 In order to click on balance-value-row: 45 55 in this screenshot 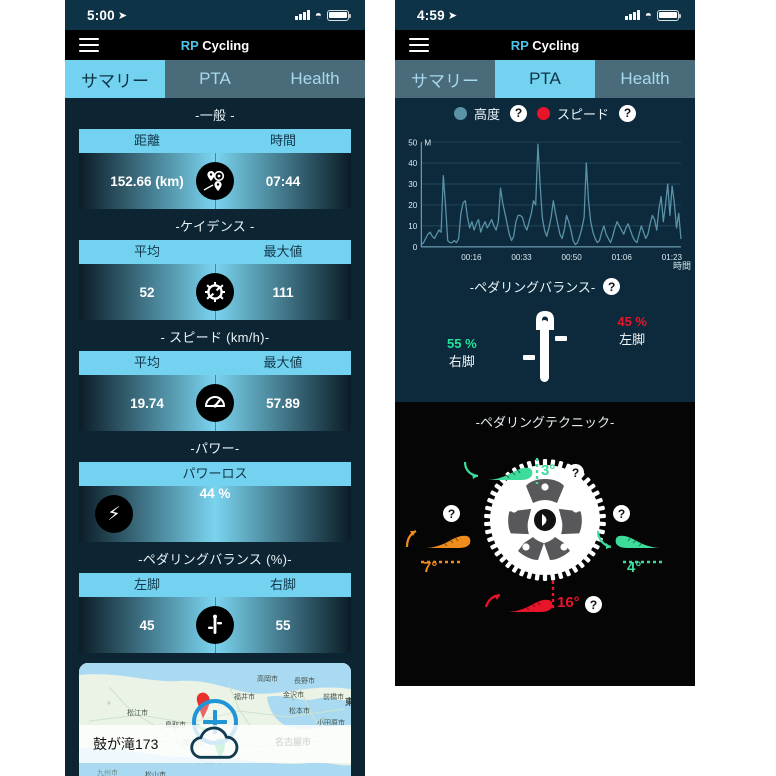, I will do `click(215, 625)`.